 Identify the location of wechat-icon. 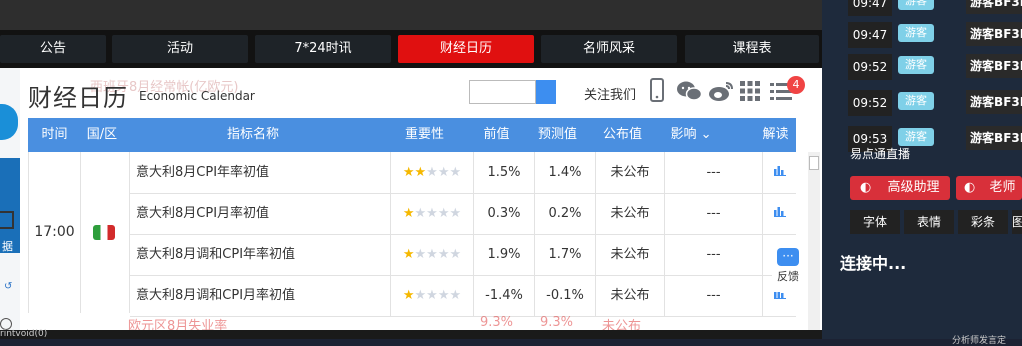
(689, 93).